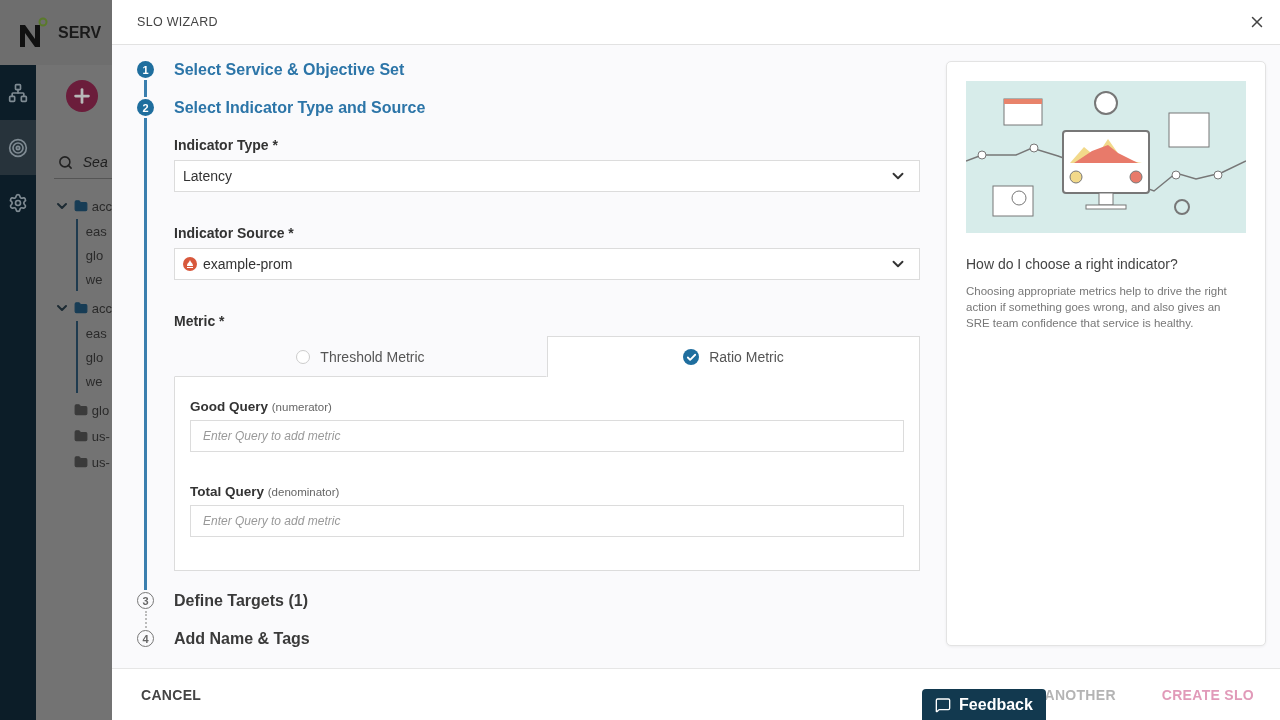  What do you see at coordinates (547, 176) in the screenshot?
I see `indicator-type-select: Latency` at bounding box center [547, 176].